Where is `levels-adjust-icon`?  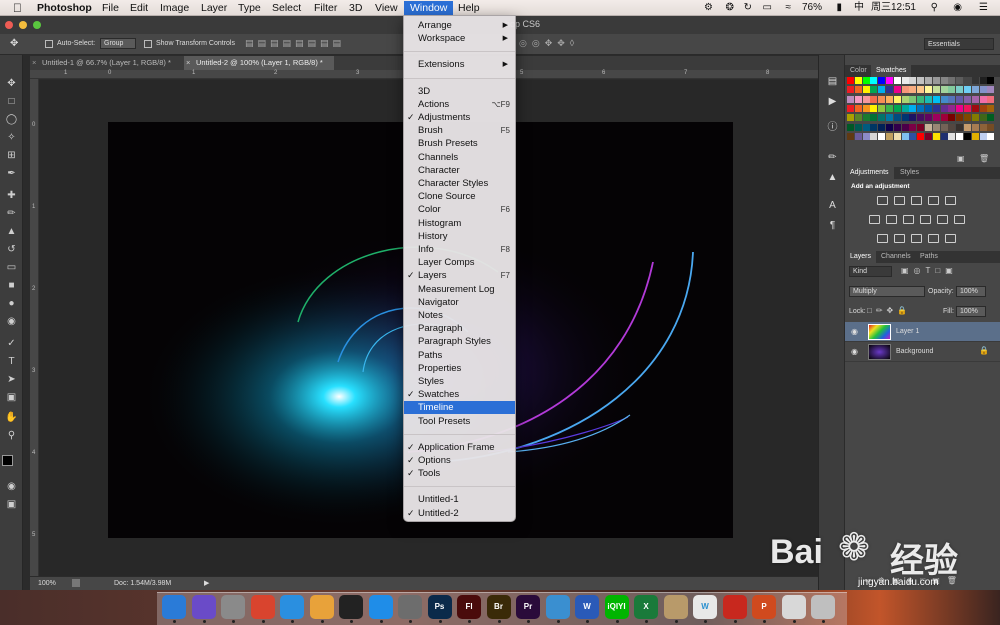
levels-adjust-icon is located at coordinates (899, 200).